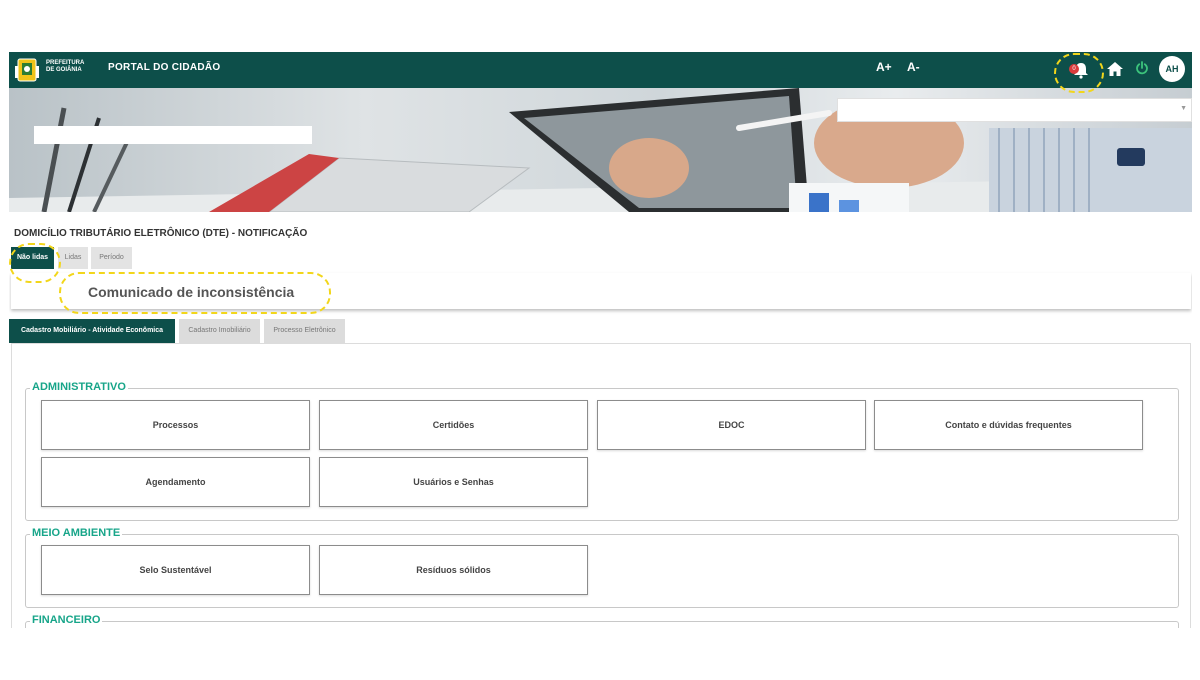 Image resolution: width=1200 pixels, height=680 pixels. What do you see at coordinates (1080, 70) in the screenshot?
I see `notifications-button: 0` at bounding box center [1080, 70].